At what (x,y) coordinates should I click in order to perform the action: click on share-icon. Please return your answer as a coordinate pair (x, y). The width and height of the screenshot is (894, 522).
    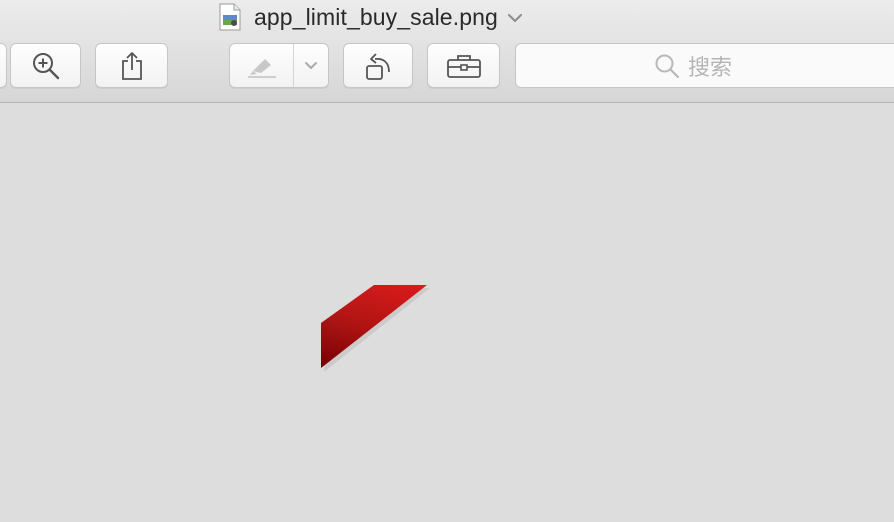
    Looking at the image, I should click on (131, 65).